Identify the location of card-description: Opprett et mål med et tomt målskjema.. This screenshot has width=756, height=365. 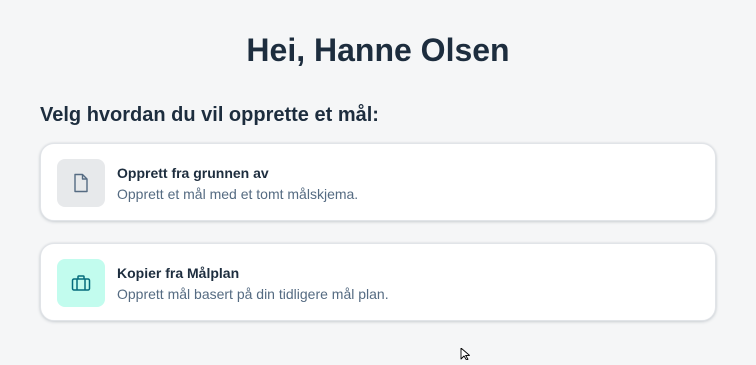
(238, 194).